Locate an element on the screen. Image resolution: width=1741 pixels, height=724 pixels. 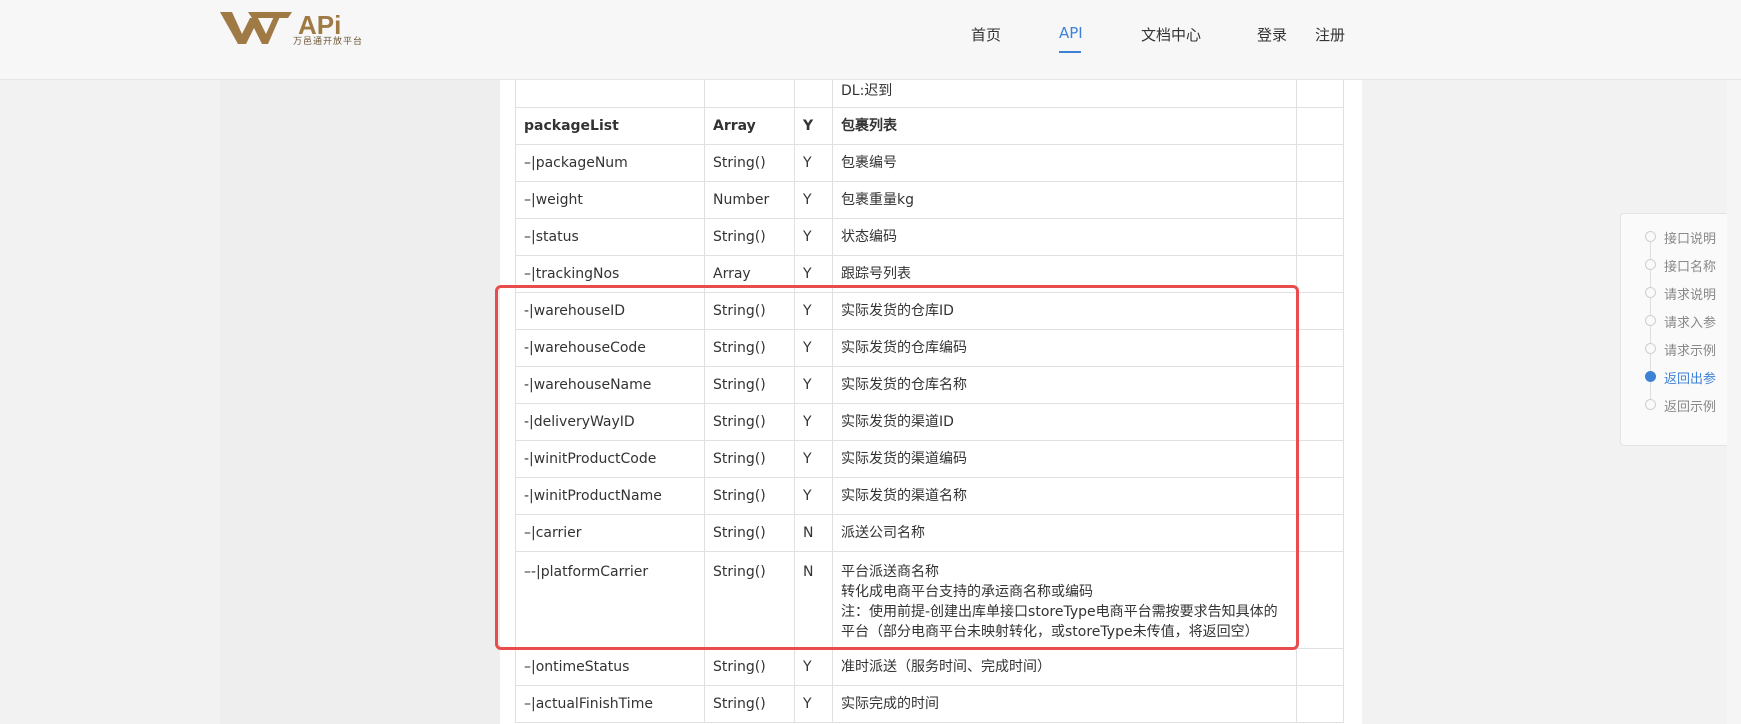
table-row: –|carrier String() N 派送公司名称 is located at coordinates (929, 533).